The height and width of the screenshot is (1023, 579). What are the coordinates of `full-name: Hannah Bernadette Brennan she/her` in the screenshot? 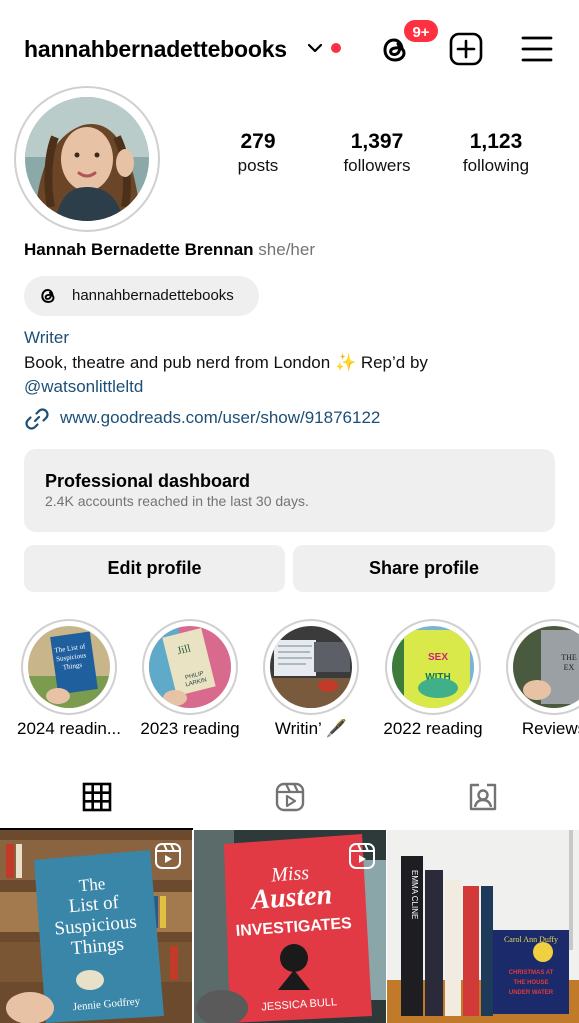 It's located at (169, 250).